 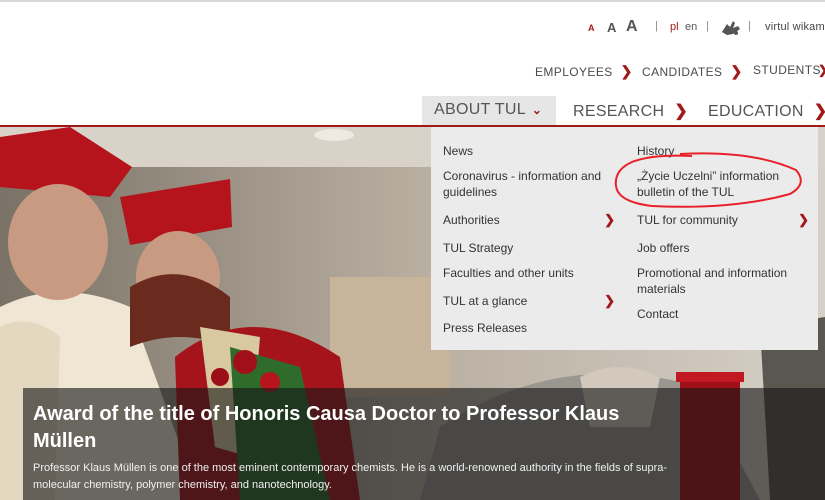 I want to click on dropdown-item-history: History, so click(x=721, y=151).